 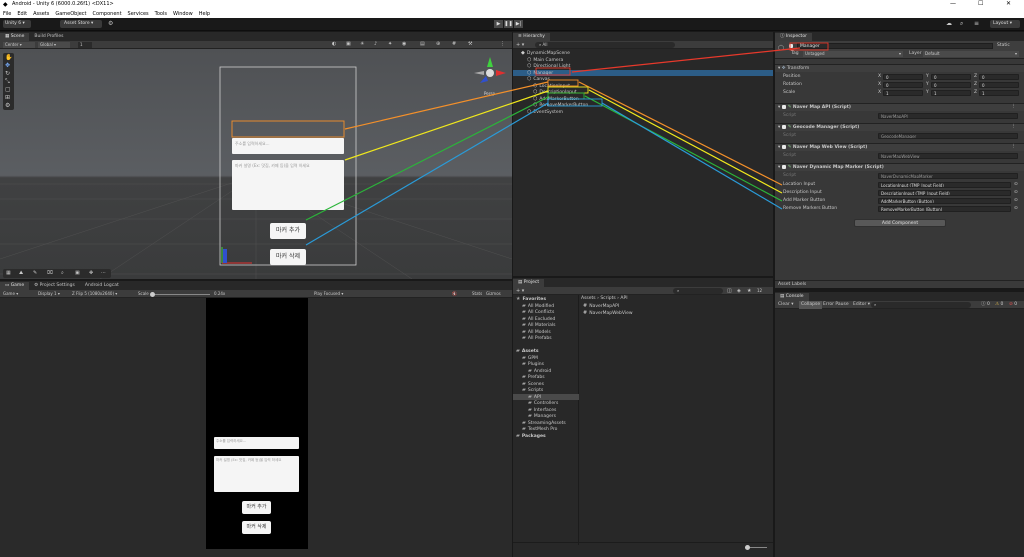 What do you see at coordinates (531, 37) in the screenshot?
I see `tab-hierarchy: ≡ Hierarchy` at bounding box center [531, 37].